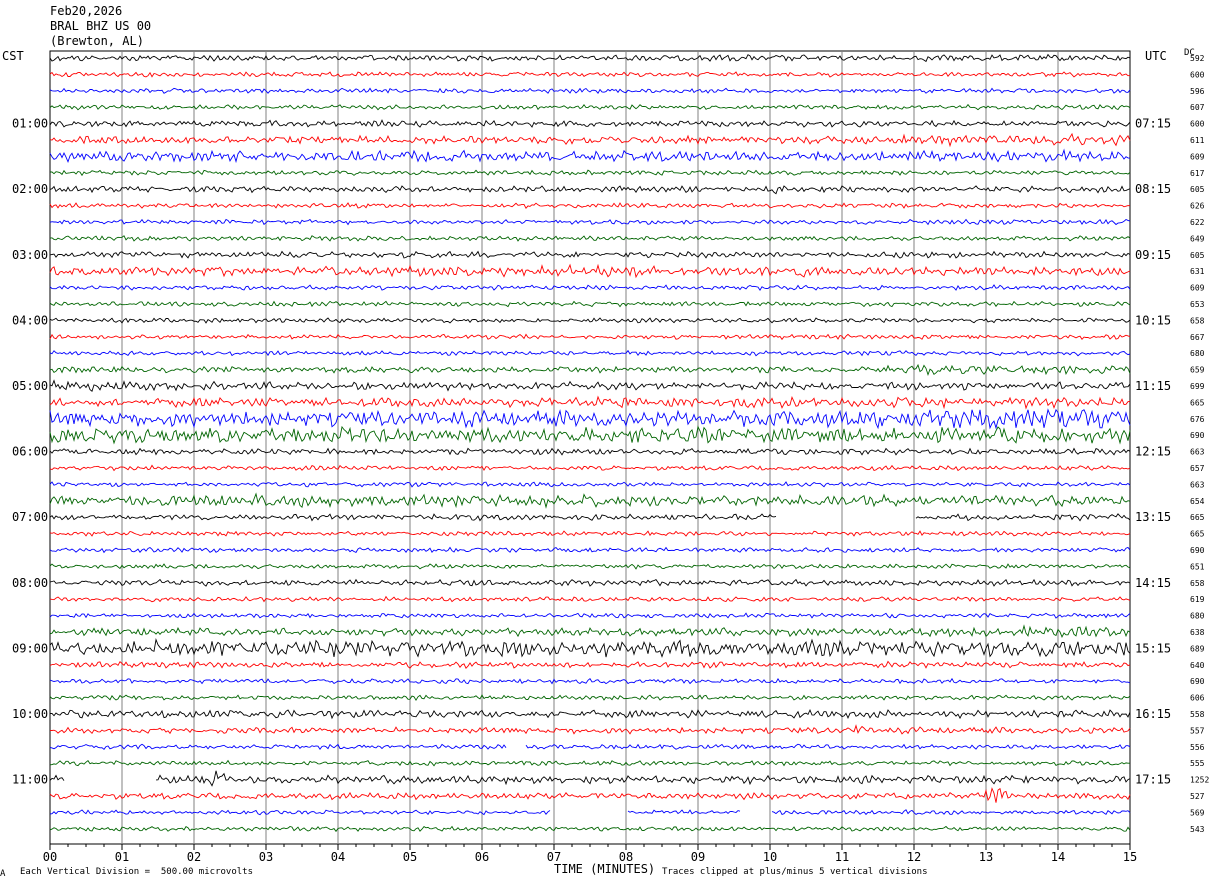 This screenshot has height=886, width=1210. I want to click on dc-offset-label: 619, so click(1197, 599).